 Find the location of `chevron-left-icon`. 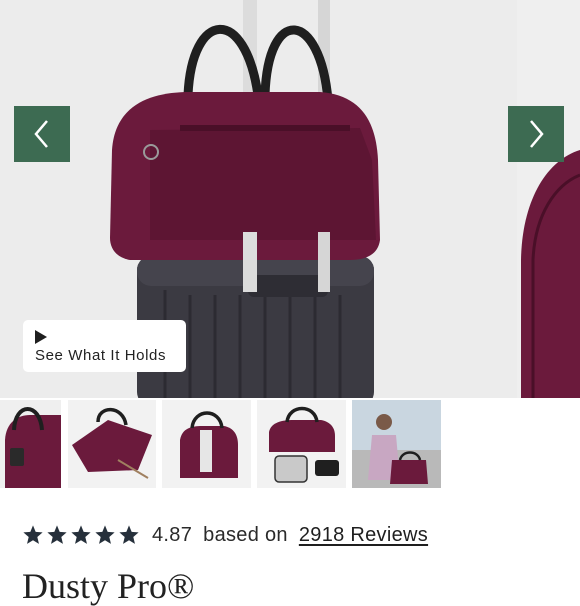

chevron-left-icon is located at coordinates (41, 134).